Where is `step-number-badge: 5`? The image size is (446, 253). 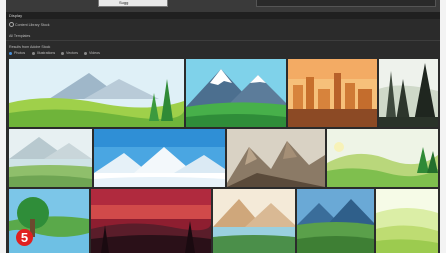 step-number-badge: 5 is located at coordinates (24, 237).